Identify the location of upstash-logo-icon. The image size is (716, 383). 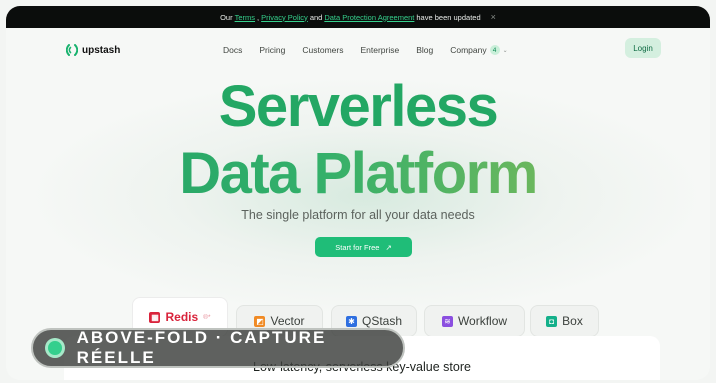
(72, 50).